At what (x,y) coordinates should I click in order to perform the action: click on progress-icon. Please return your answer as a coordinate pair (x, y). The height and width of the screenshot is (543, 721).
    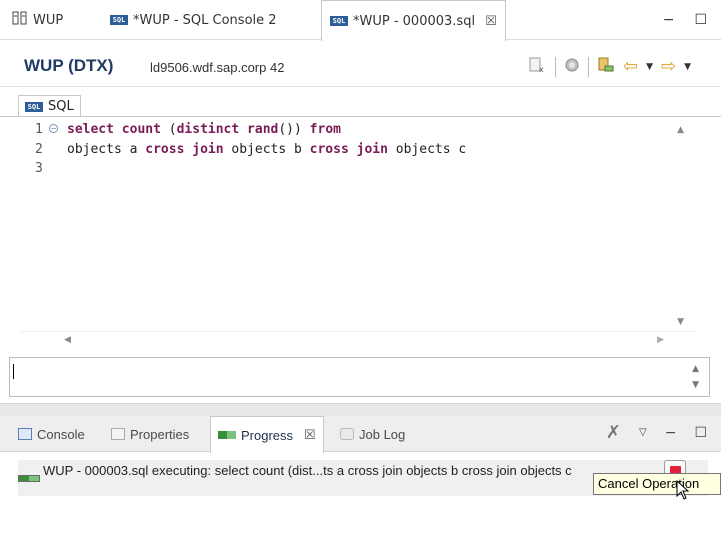
    Looking at the image, I should click on (227, 435).